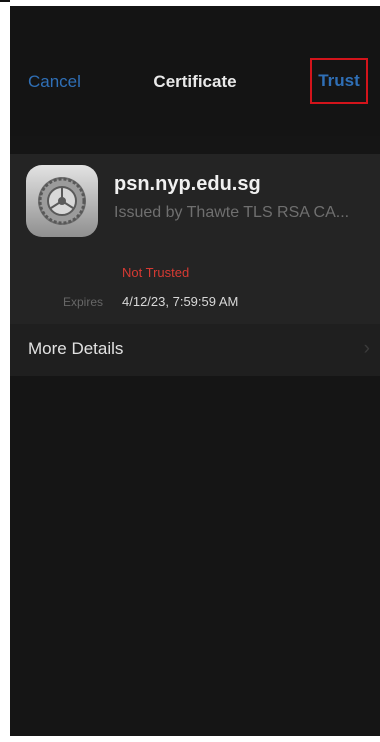 The image size is (380, 742). I want to click on expires-label: Expires, so click(83, 302).